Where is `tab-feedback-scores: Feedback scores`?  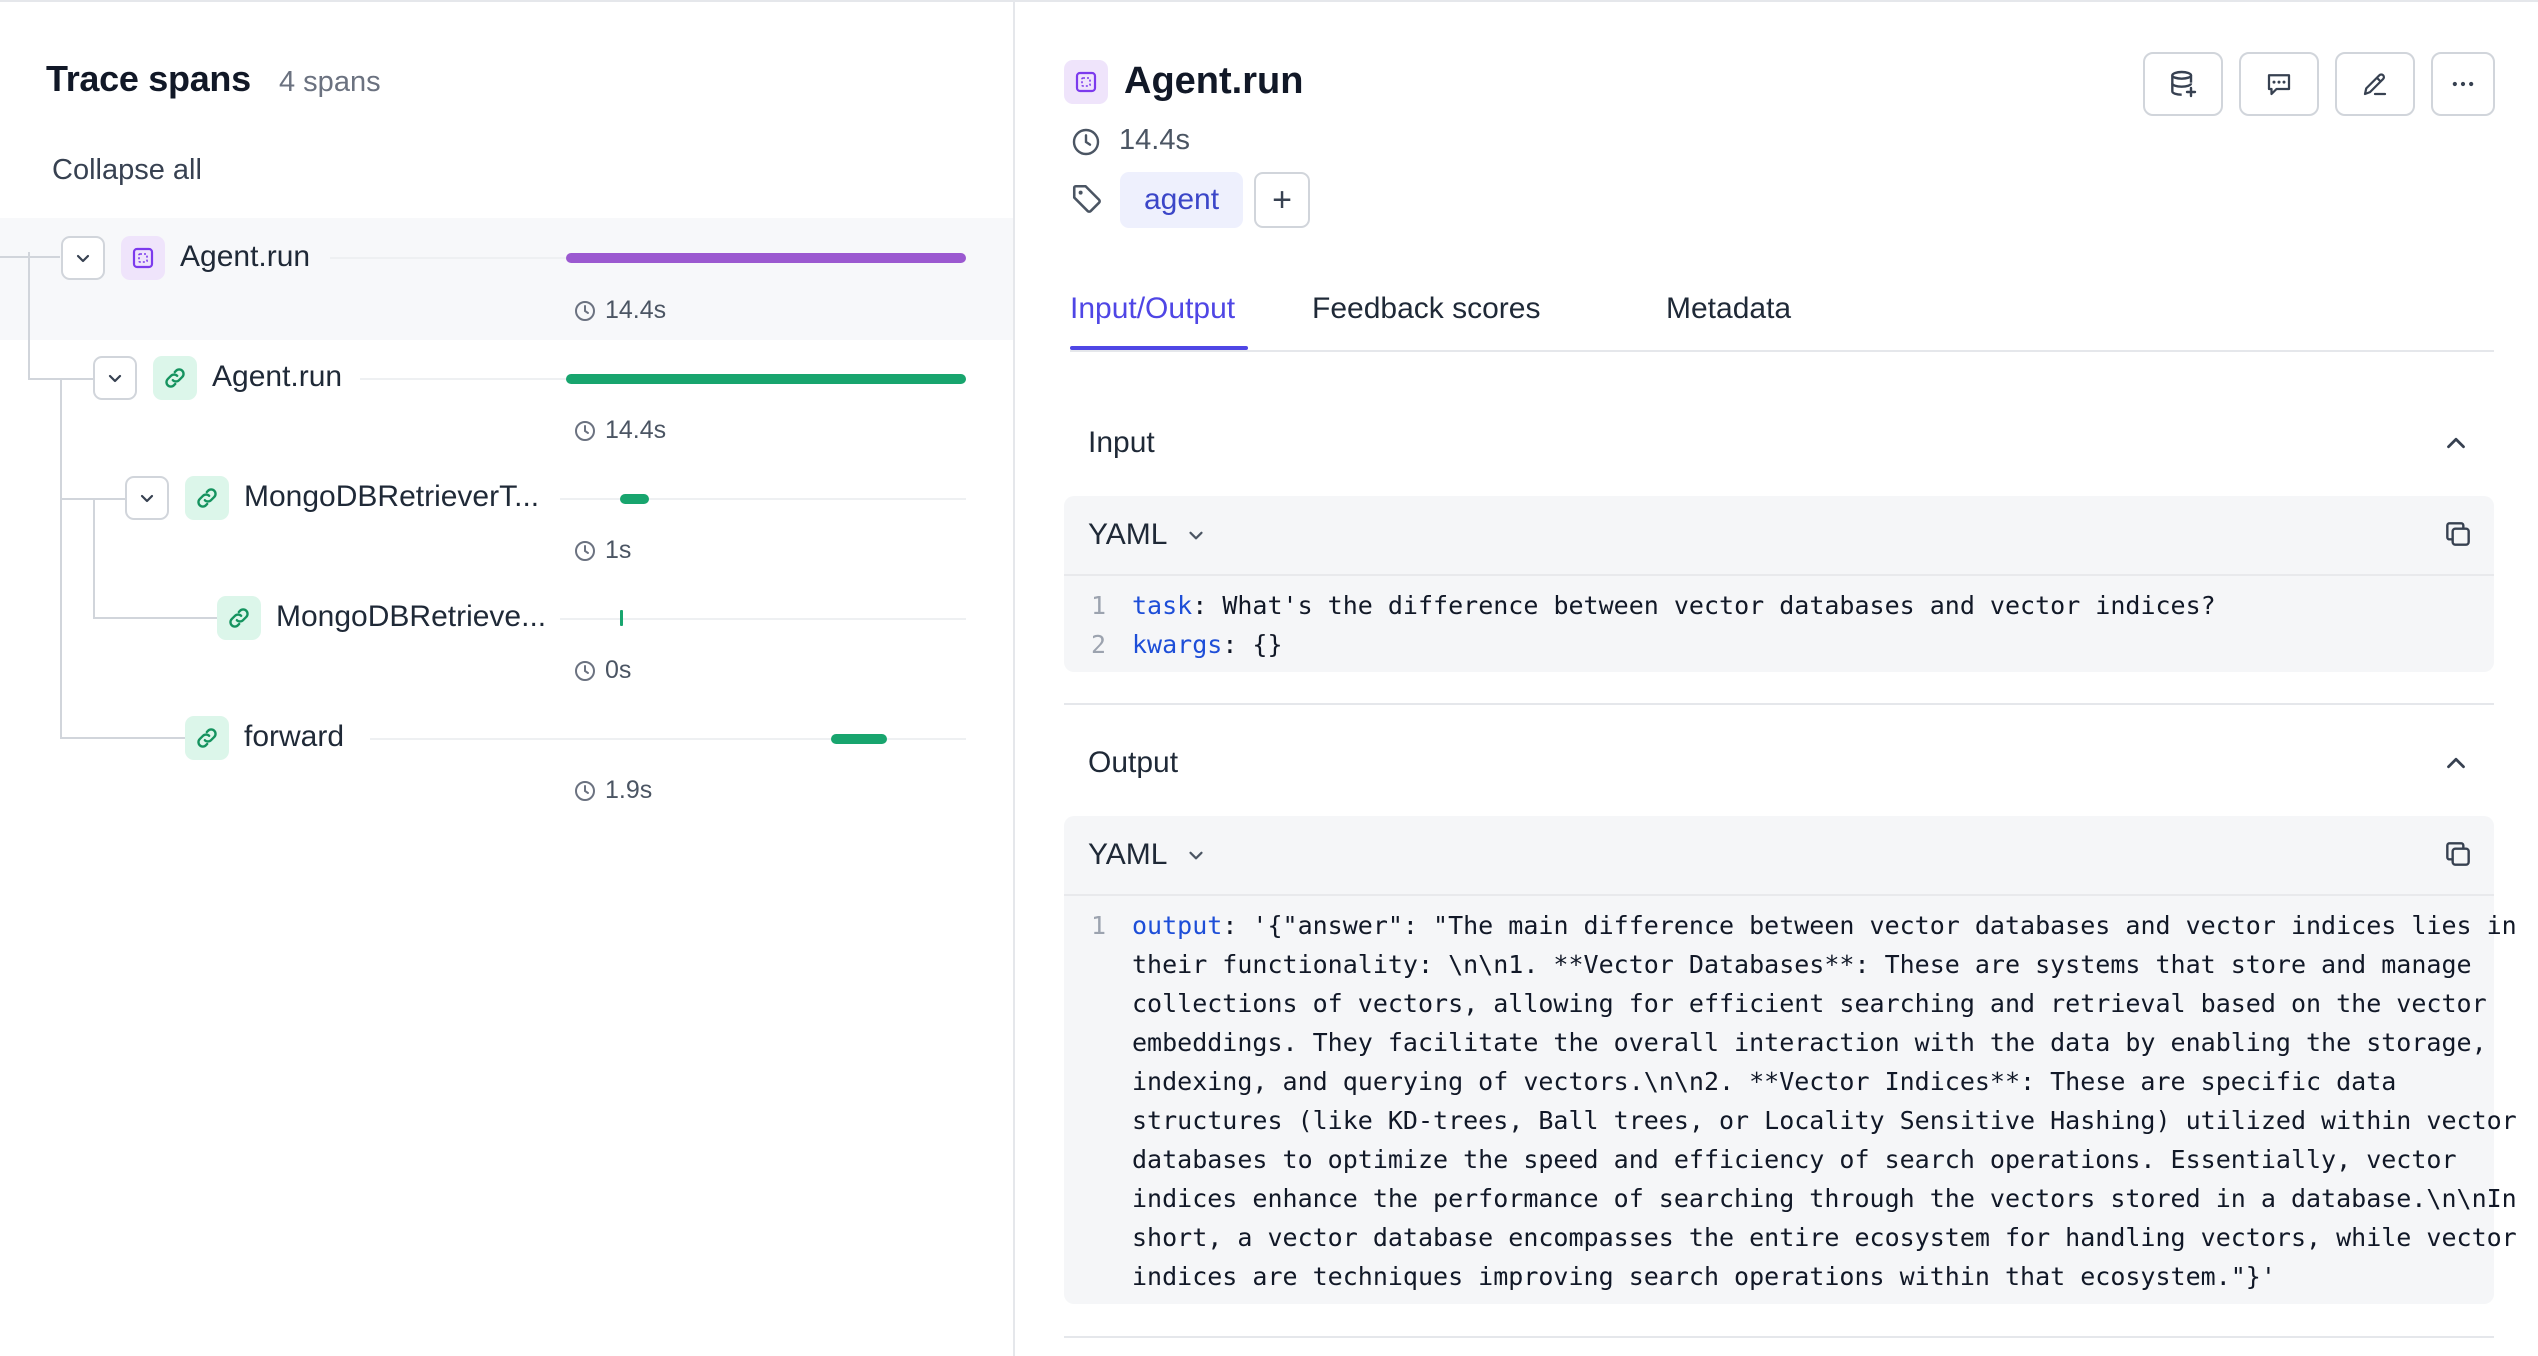
tab-feedback-scores: Feedback scores is located at coordinates (1426, 309).